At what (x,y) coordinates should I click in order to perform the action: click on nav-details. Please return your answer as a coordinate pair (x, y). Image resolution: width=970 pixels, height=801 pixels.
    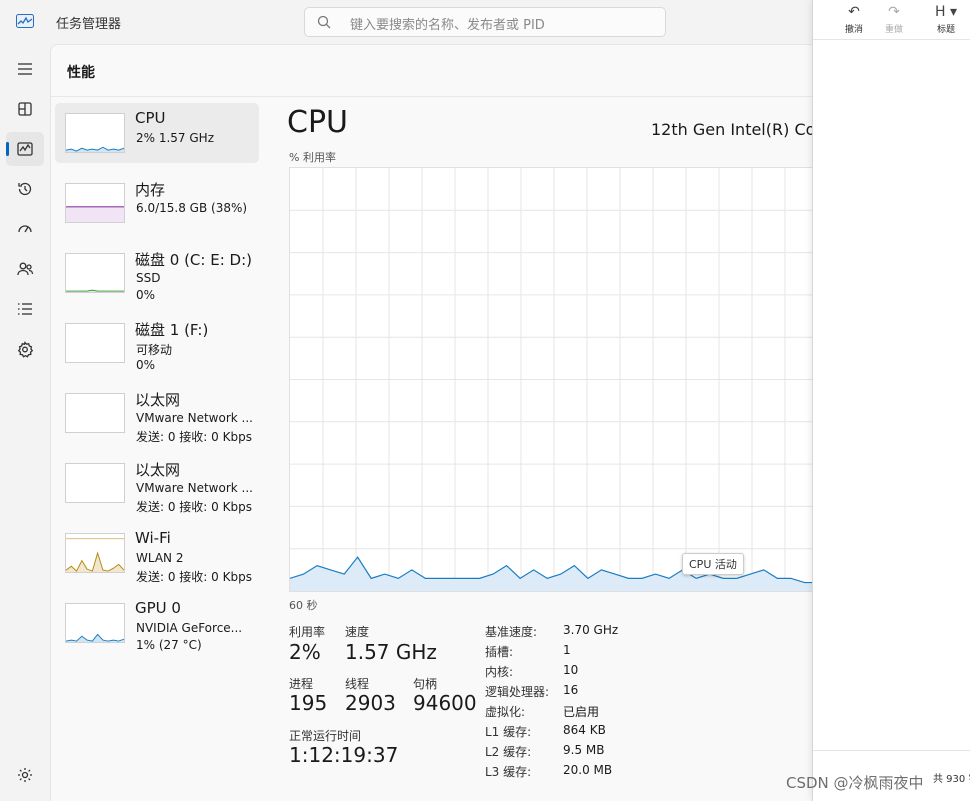
    Looking at the image, I should click on (25, 309).